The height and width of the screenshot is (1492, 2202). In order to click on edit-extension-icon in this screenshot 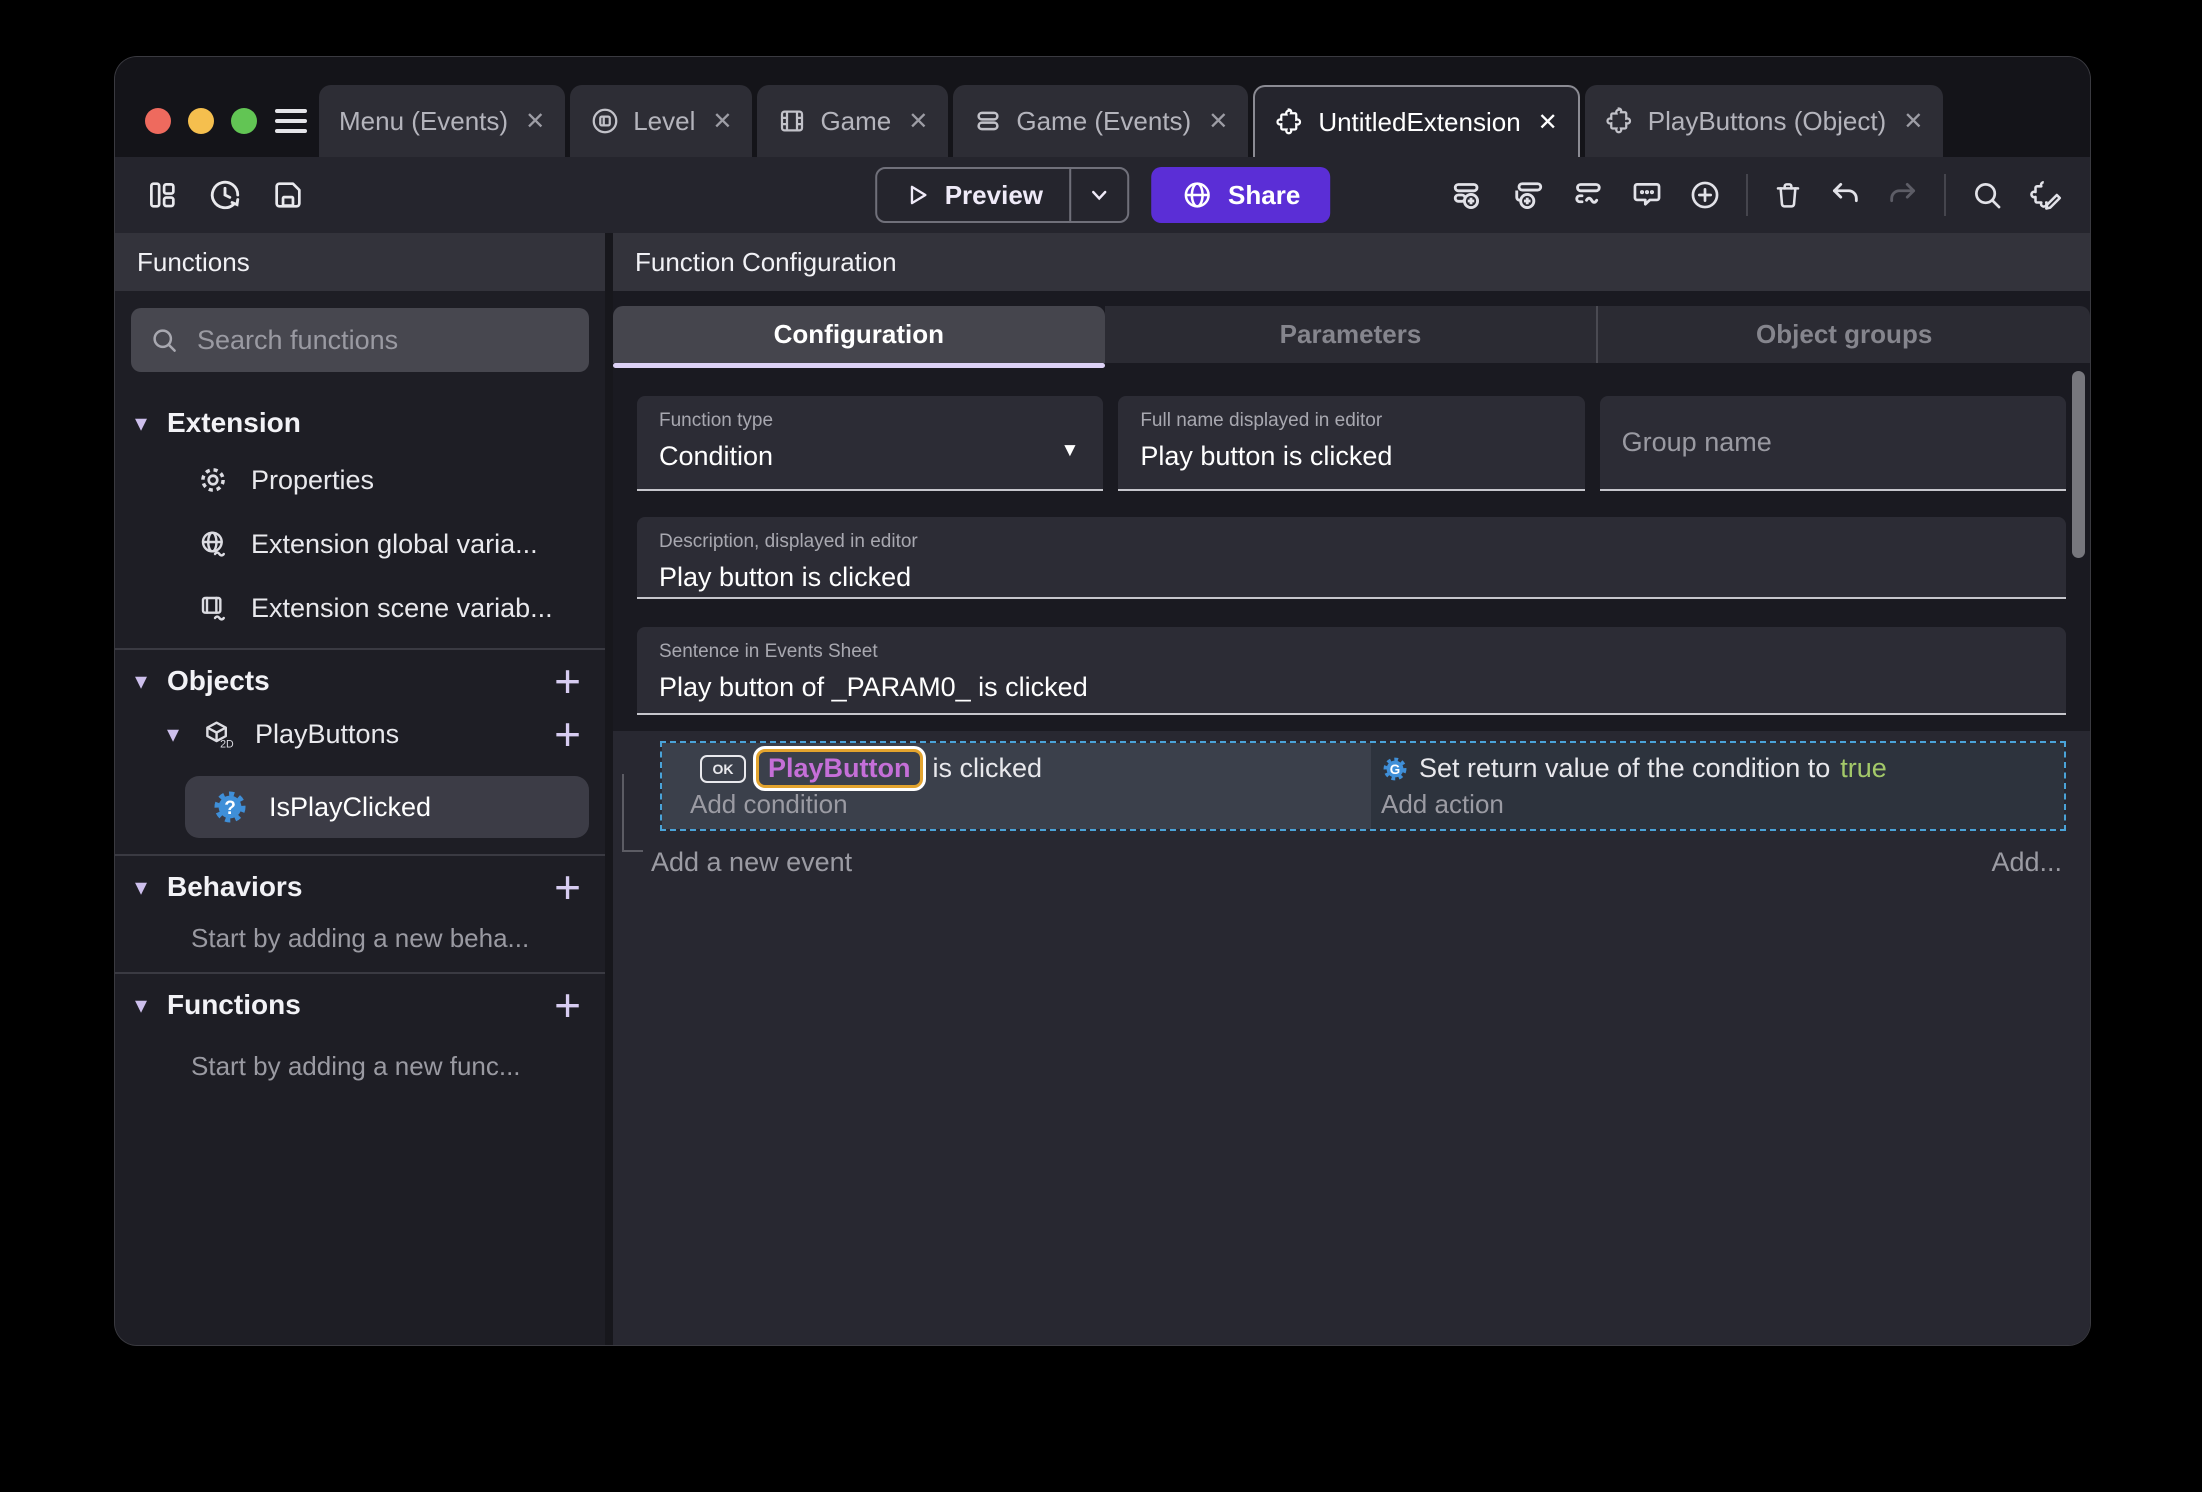, I will do `click(2046, 195)`.